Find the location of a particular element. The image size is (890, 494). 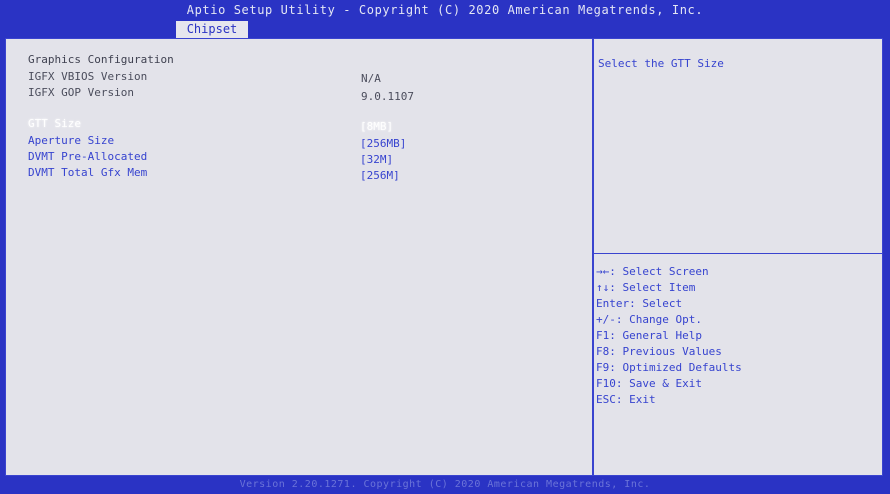

key-change-opt: +/-: Change Opt. is located at coordinates (649, 319).